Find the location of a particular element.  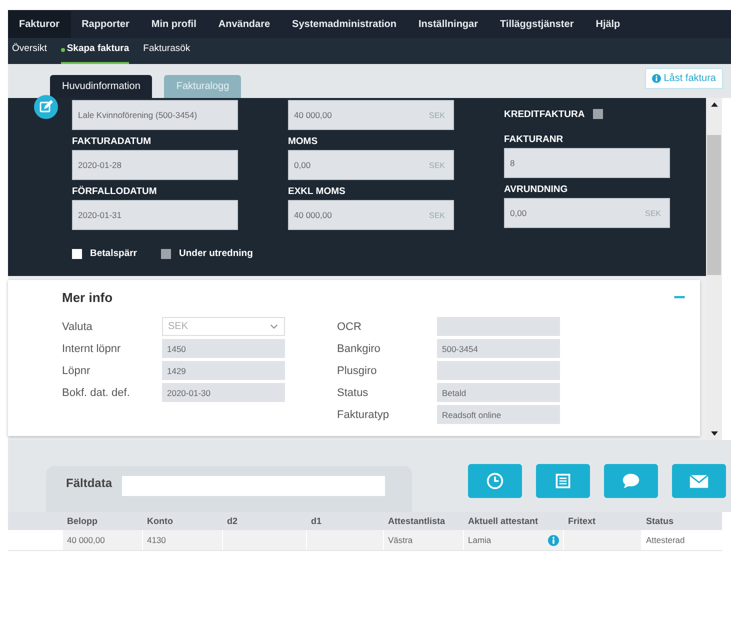

field-label: Status is located at coordinates (353, 392).